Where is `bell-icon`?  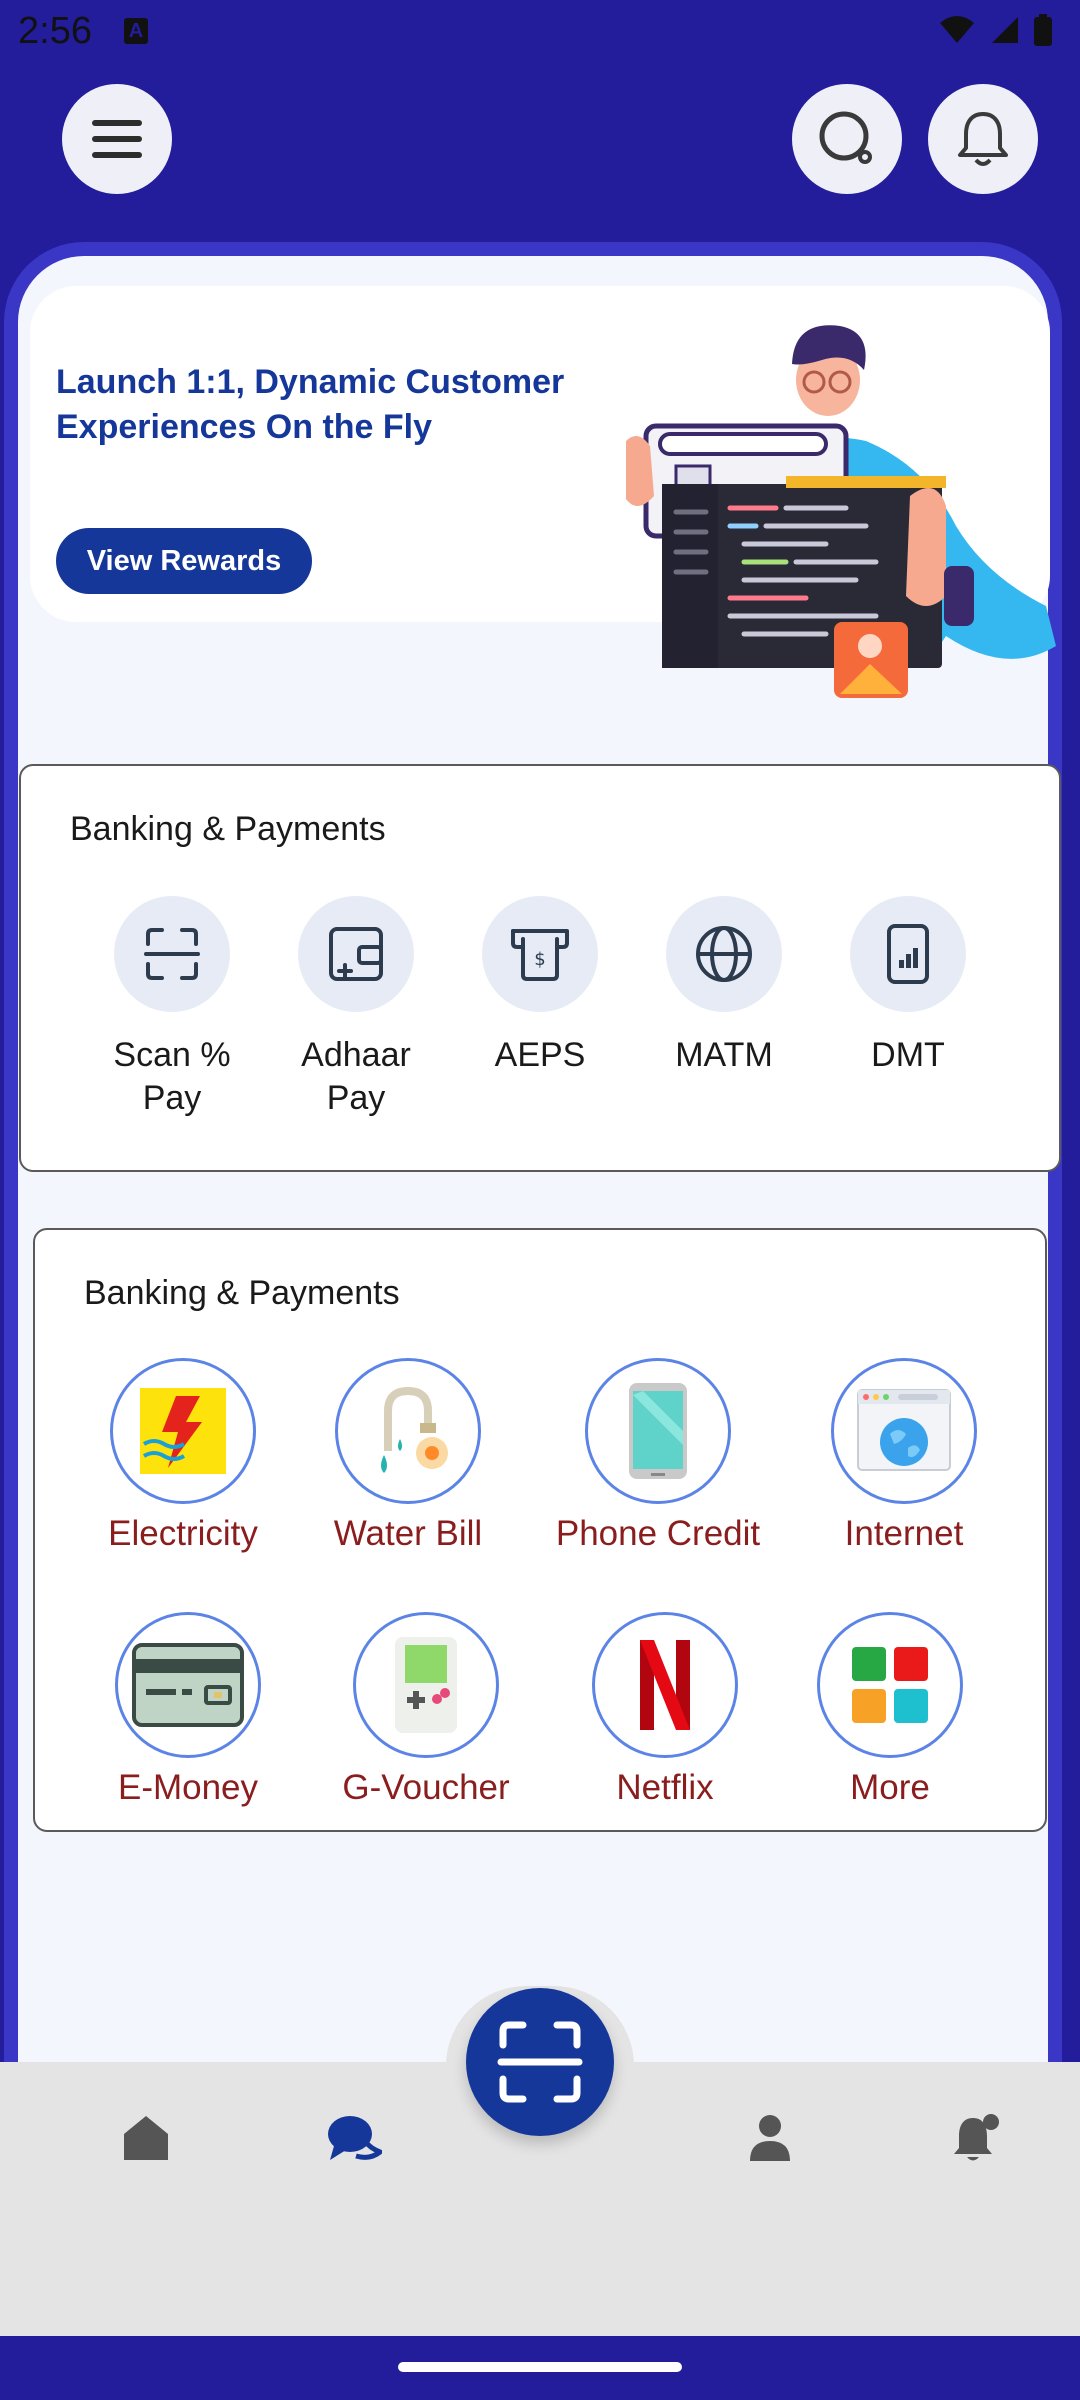 bell-icon is located at coordinates (983, 139).